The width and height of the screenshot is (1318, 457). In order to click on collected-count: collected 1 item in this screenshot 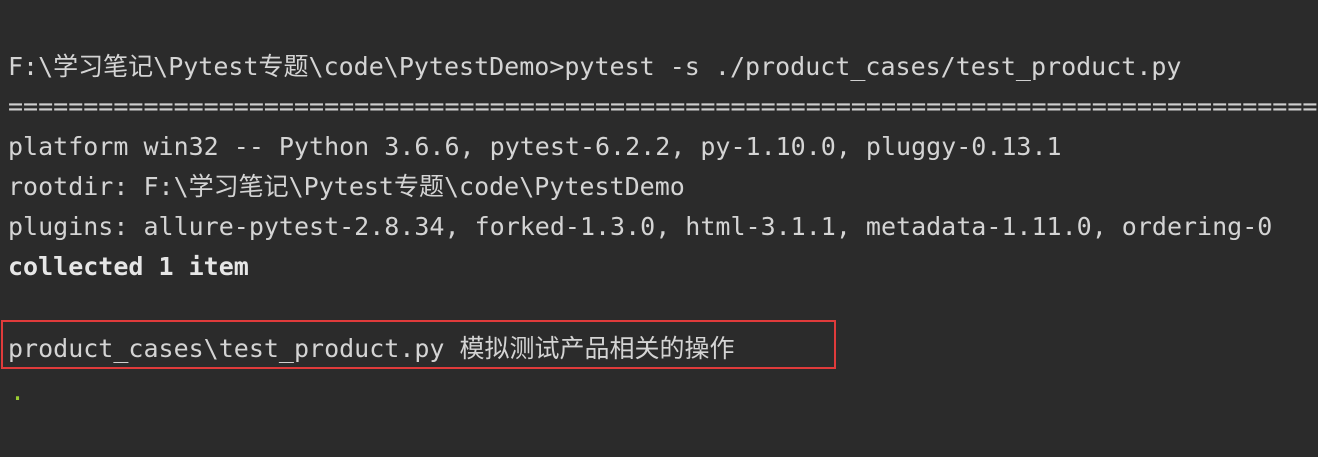, I will do `click(128, 266)`.